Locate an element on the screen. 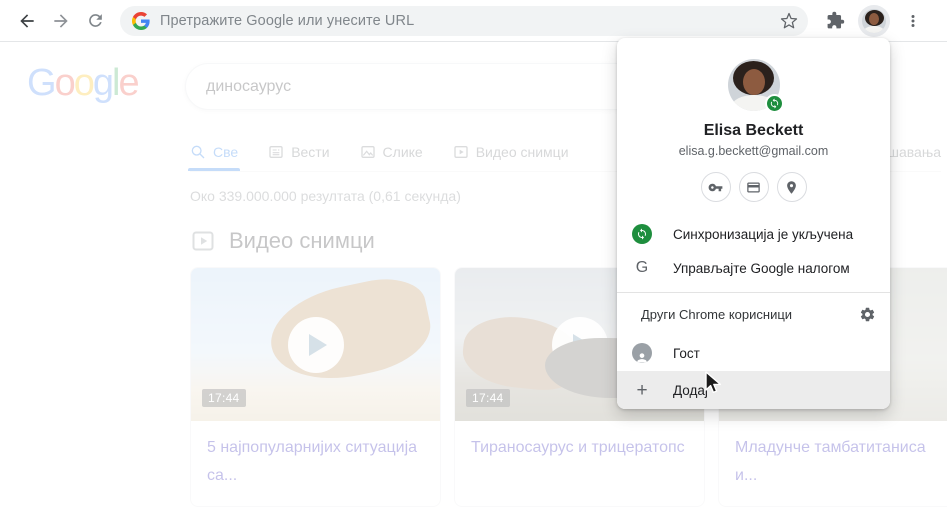  google-g-icon is located at coordinates (141, 20).